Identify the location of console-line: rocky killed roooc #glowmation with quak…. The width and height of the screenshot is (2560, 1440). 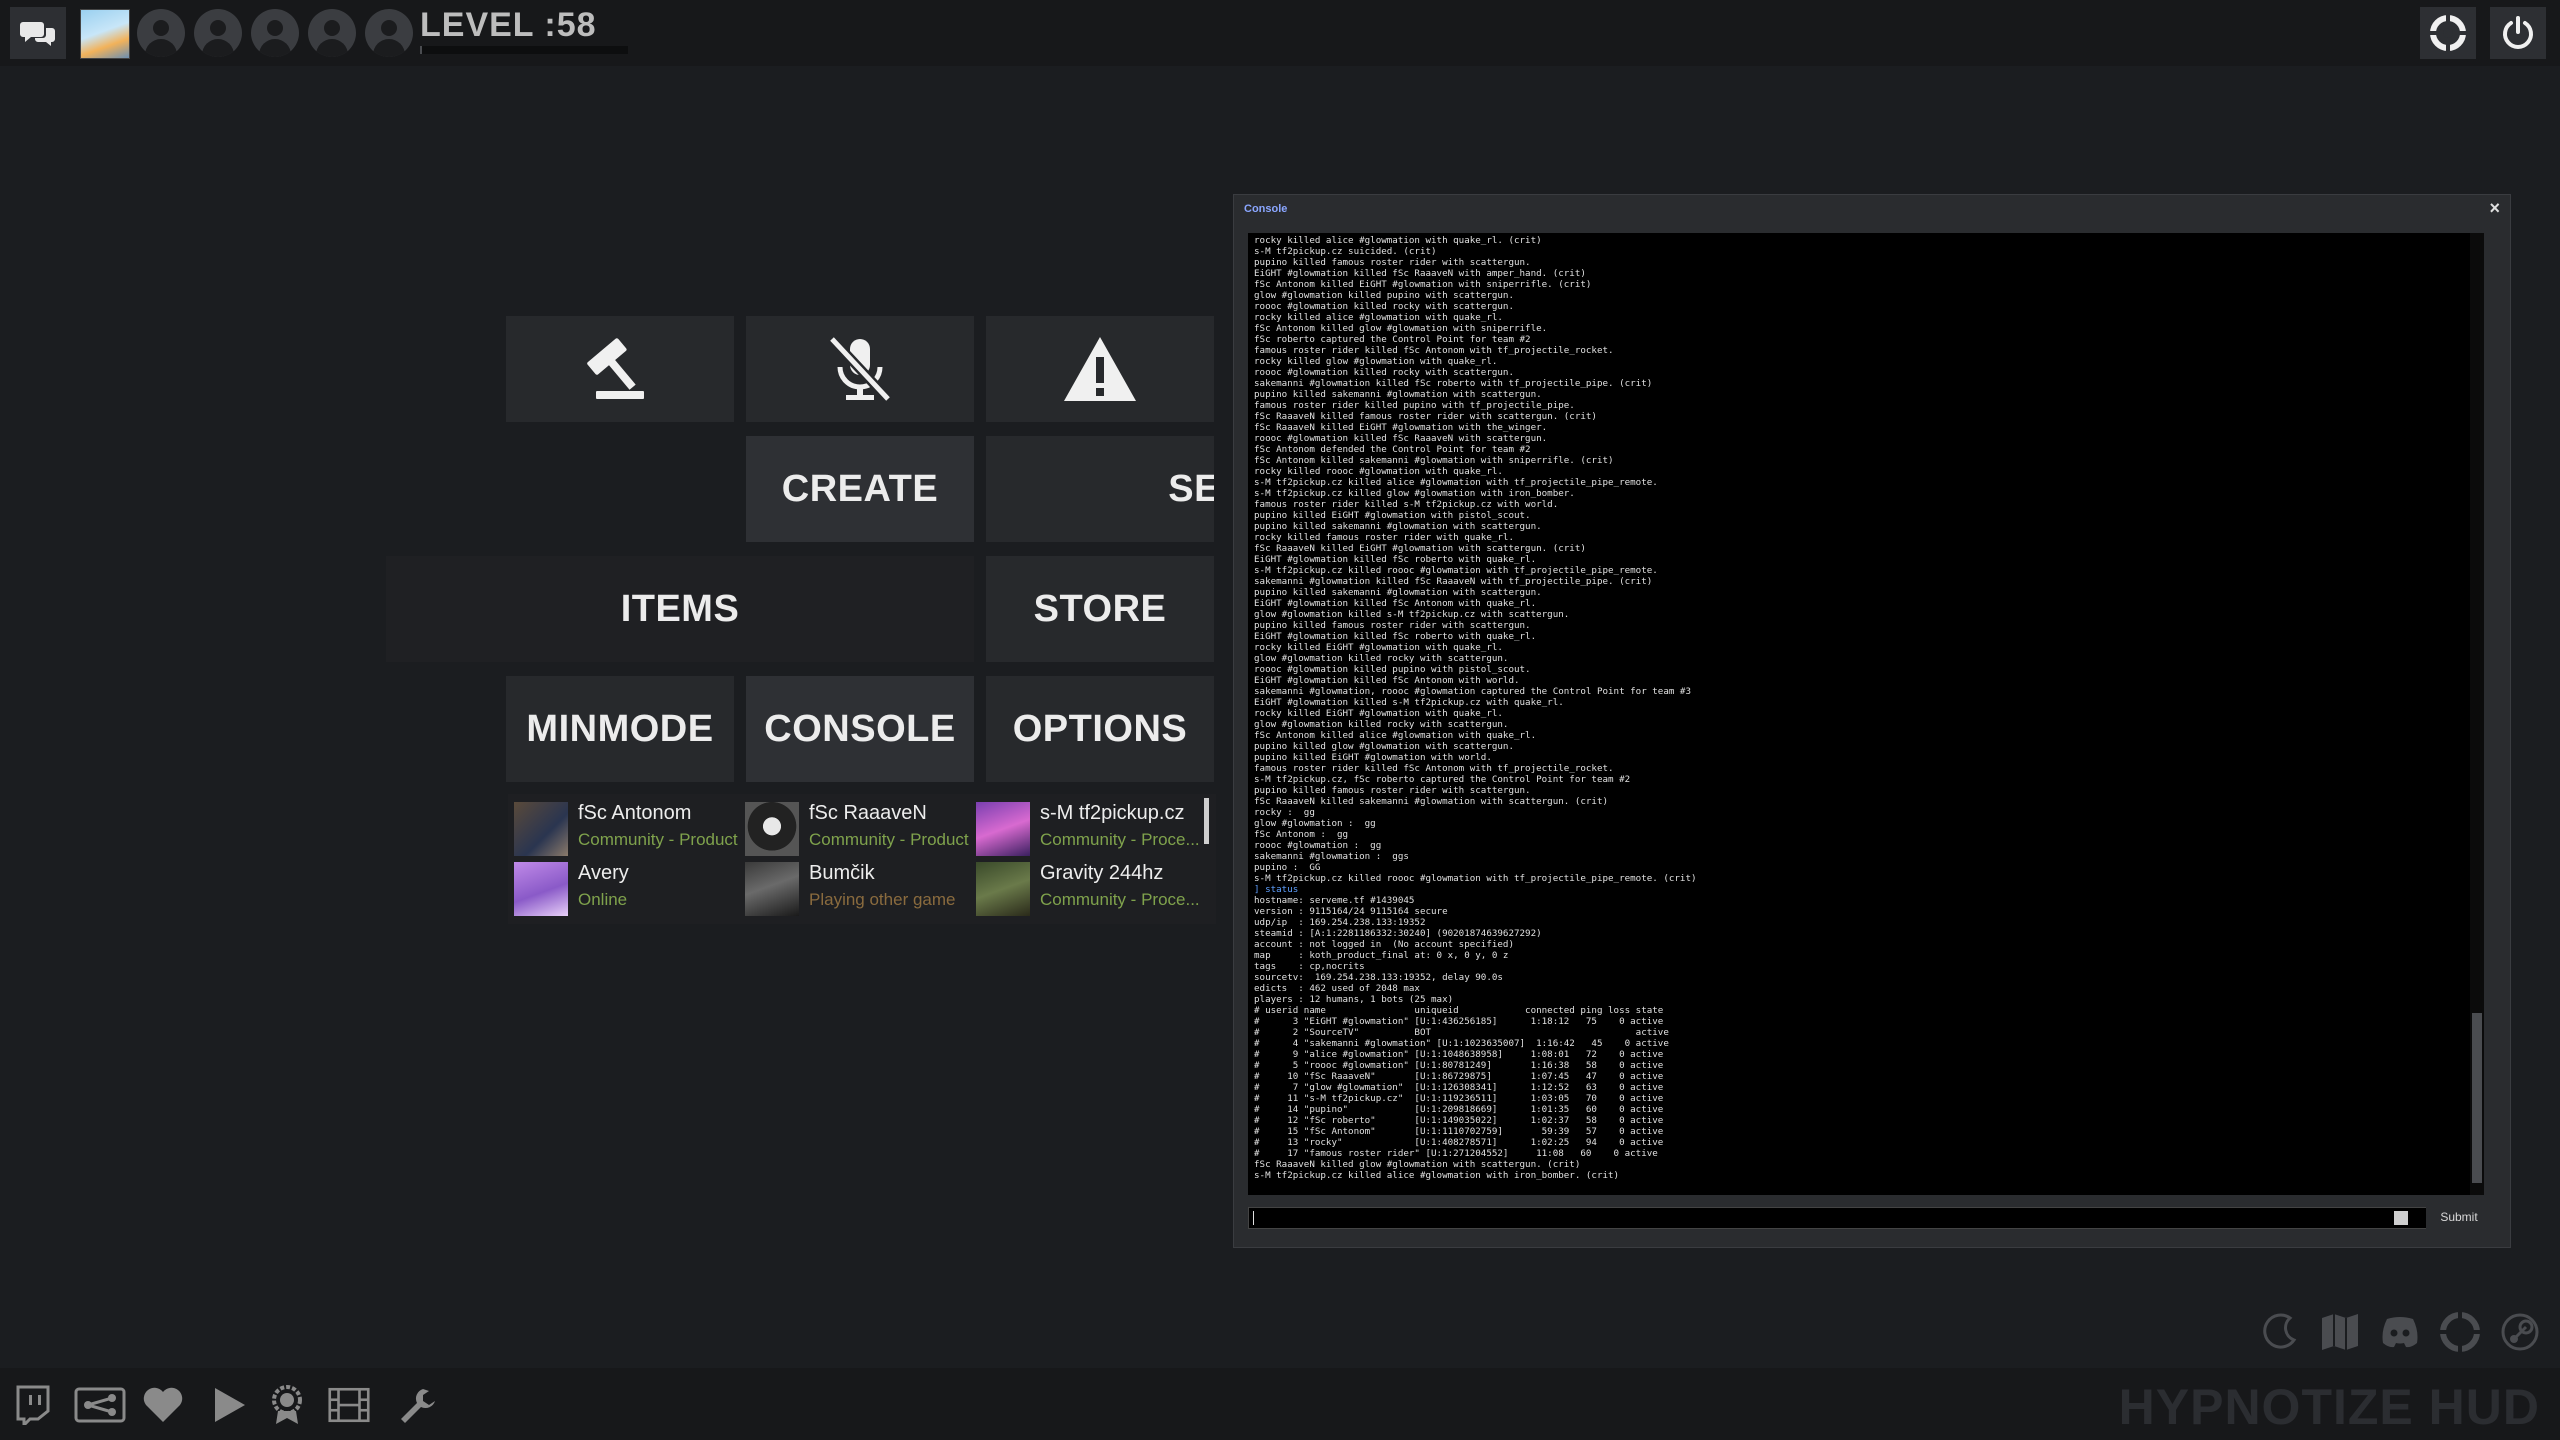
(1378, 471).